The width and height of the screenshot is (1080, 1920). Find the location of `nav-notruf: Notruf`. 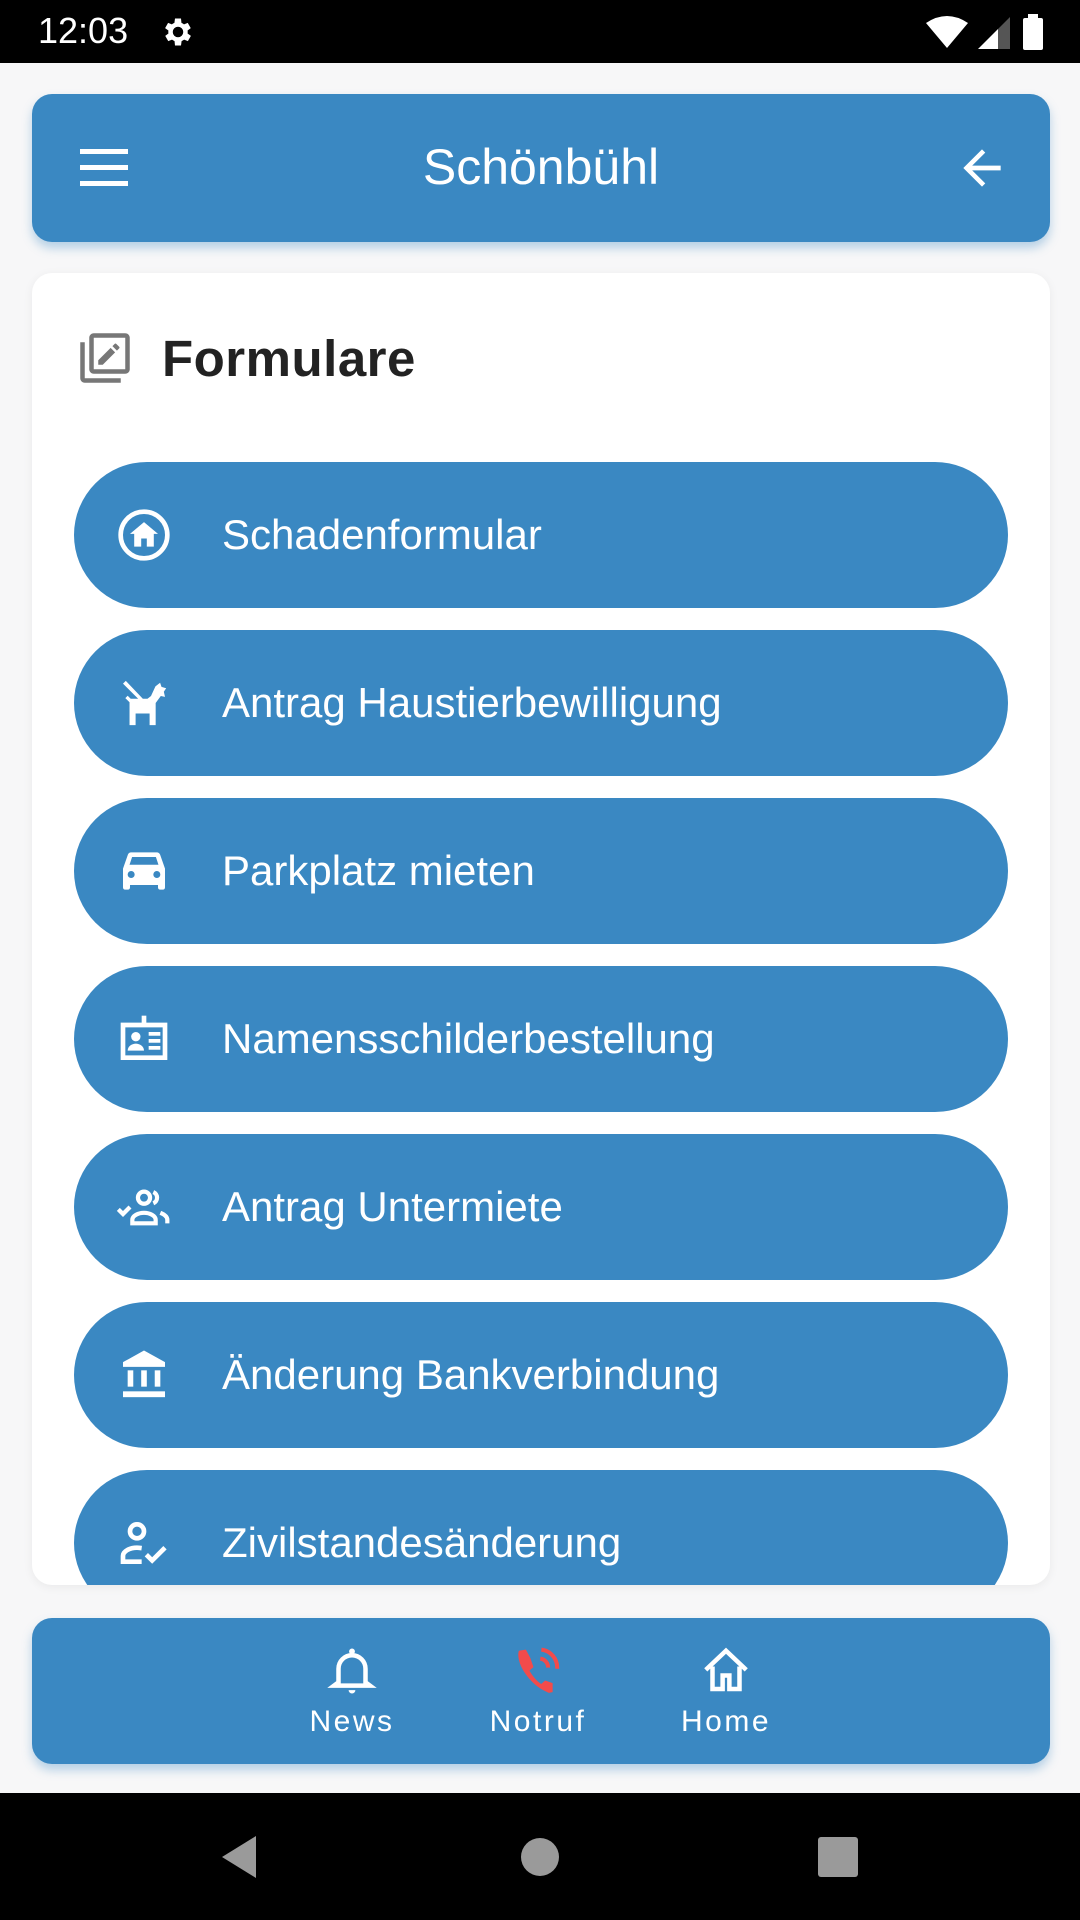

nav-notruf: Notruf is located at coordinates (538, 1691).